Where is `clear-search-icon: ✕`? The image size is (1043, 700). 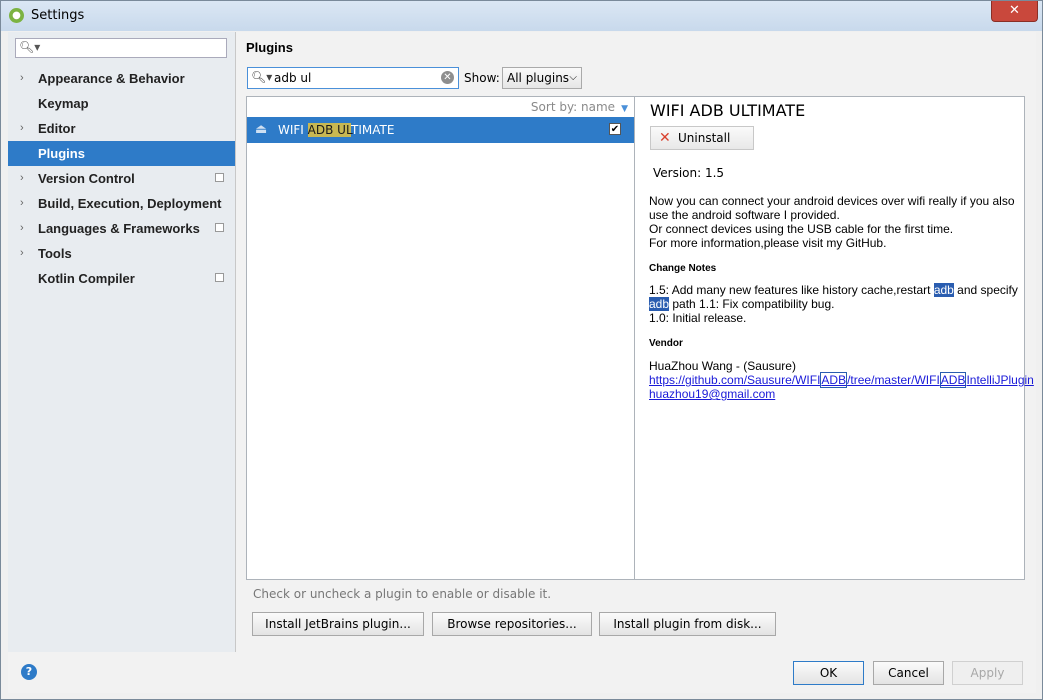
clear-search-icon: ✕ is located at coordinates (447, 77).